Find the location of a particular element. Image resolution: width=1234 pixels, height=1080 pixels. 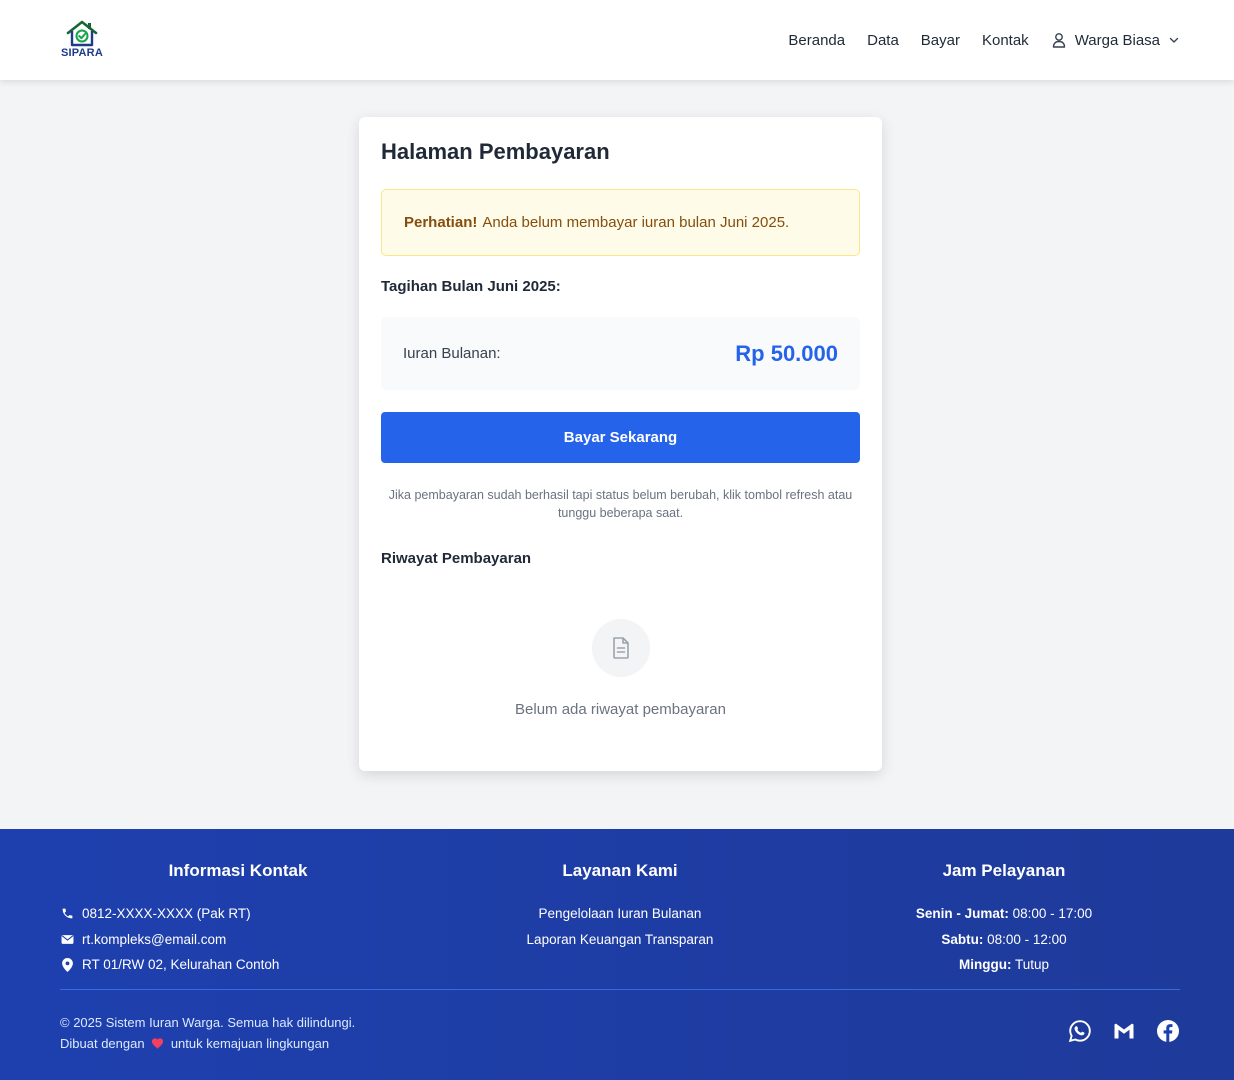

user-menu: Warga Biasa is located at coordinates (1115, 40).